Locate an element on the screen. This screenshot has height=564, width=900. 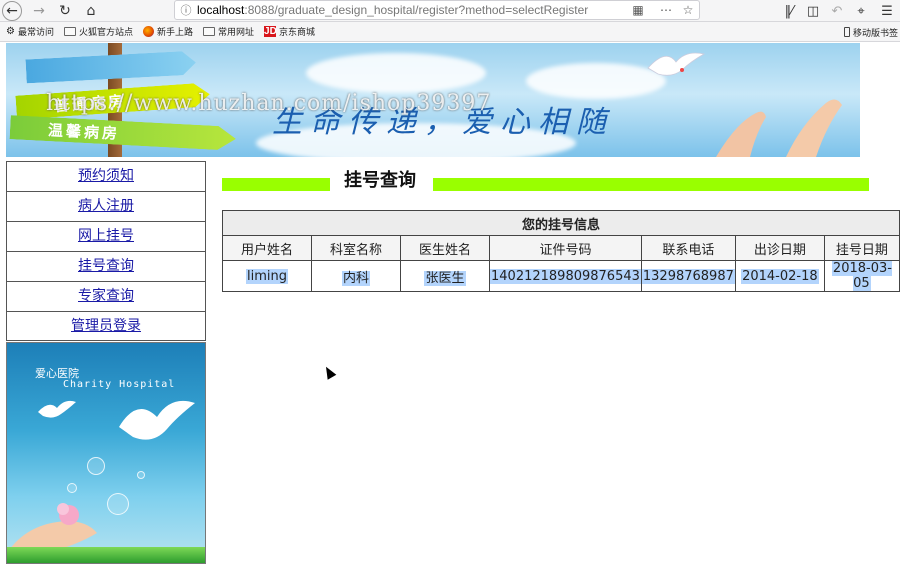
header-doctor: 医生姓名 is located at coordinates (445, 248).